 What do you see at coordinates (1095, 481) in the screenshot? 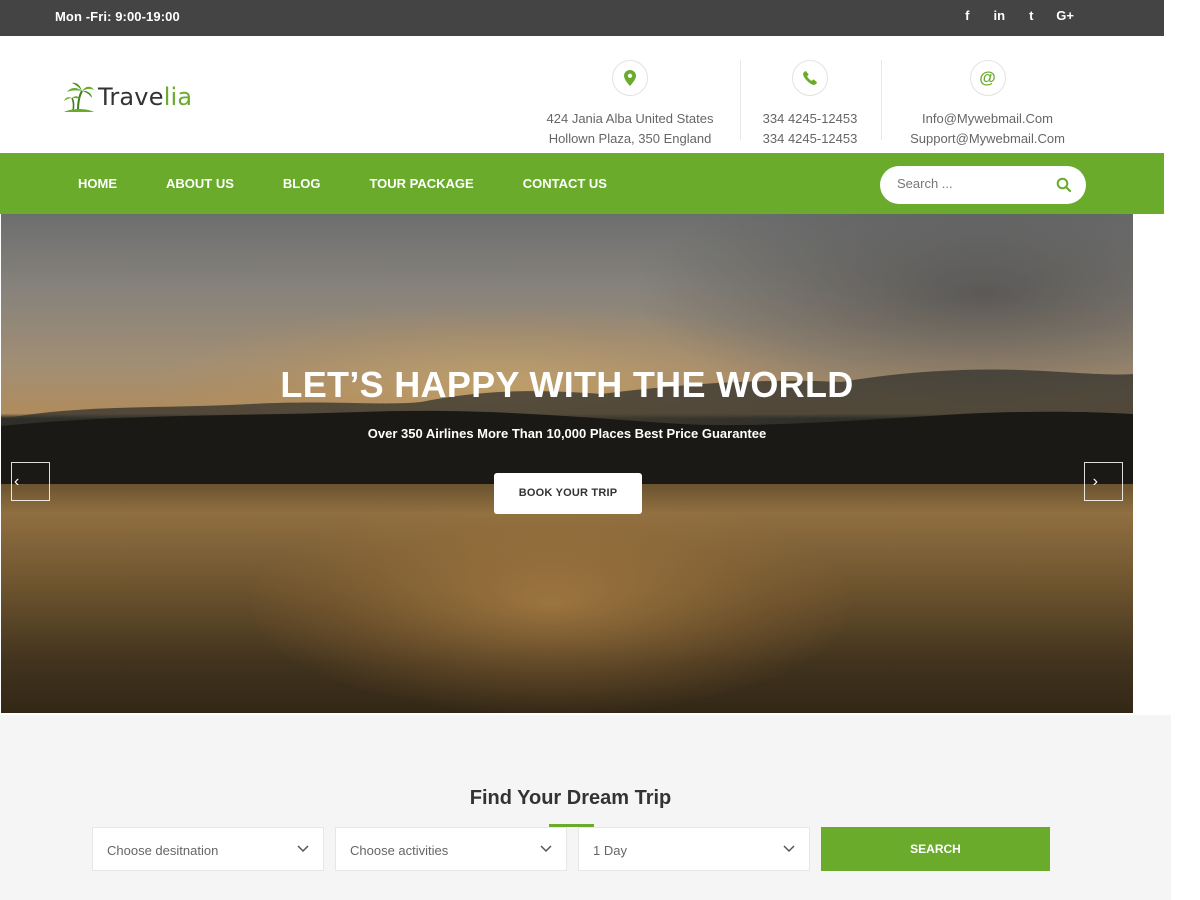
I see `chevron-right-icon: ›` at bounding box center [1095, 481].